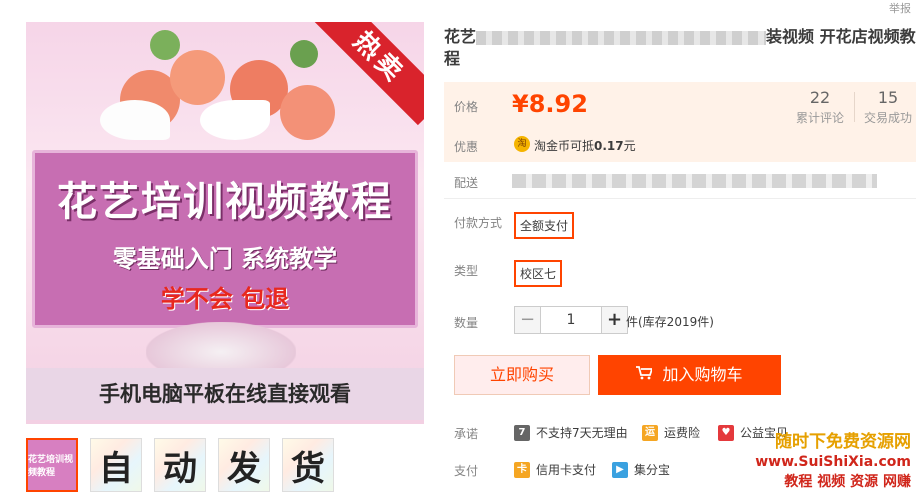 The height and width of the screenshot is (497, 917). I want to click on thumbnail-char: 自, so click(116, 465).